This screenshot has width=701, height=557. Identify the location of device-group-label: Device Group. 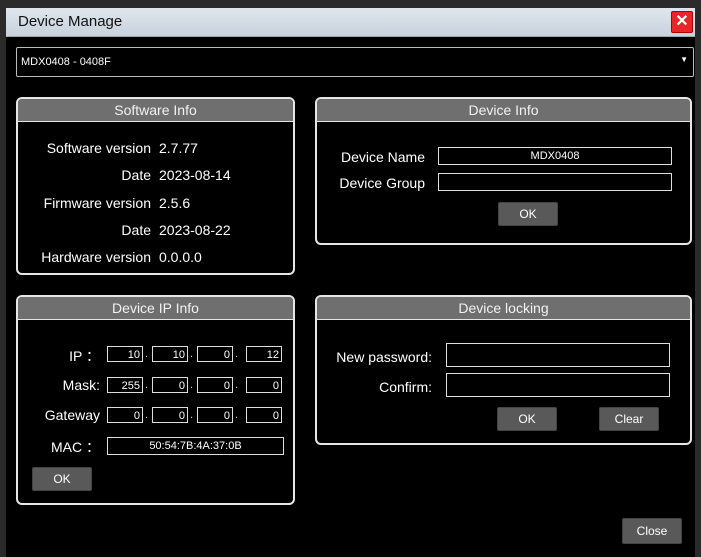
(382, 183).